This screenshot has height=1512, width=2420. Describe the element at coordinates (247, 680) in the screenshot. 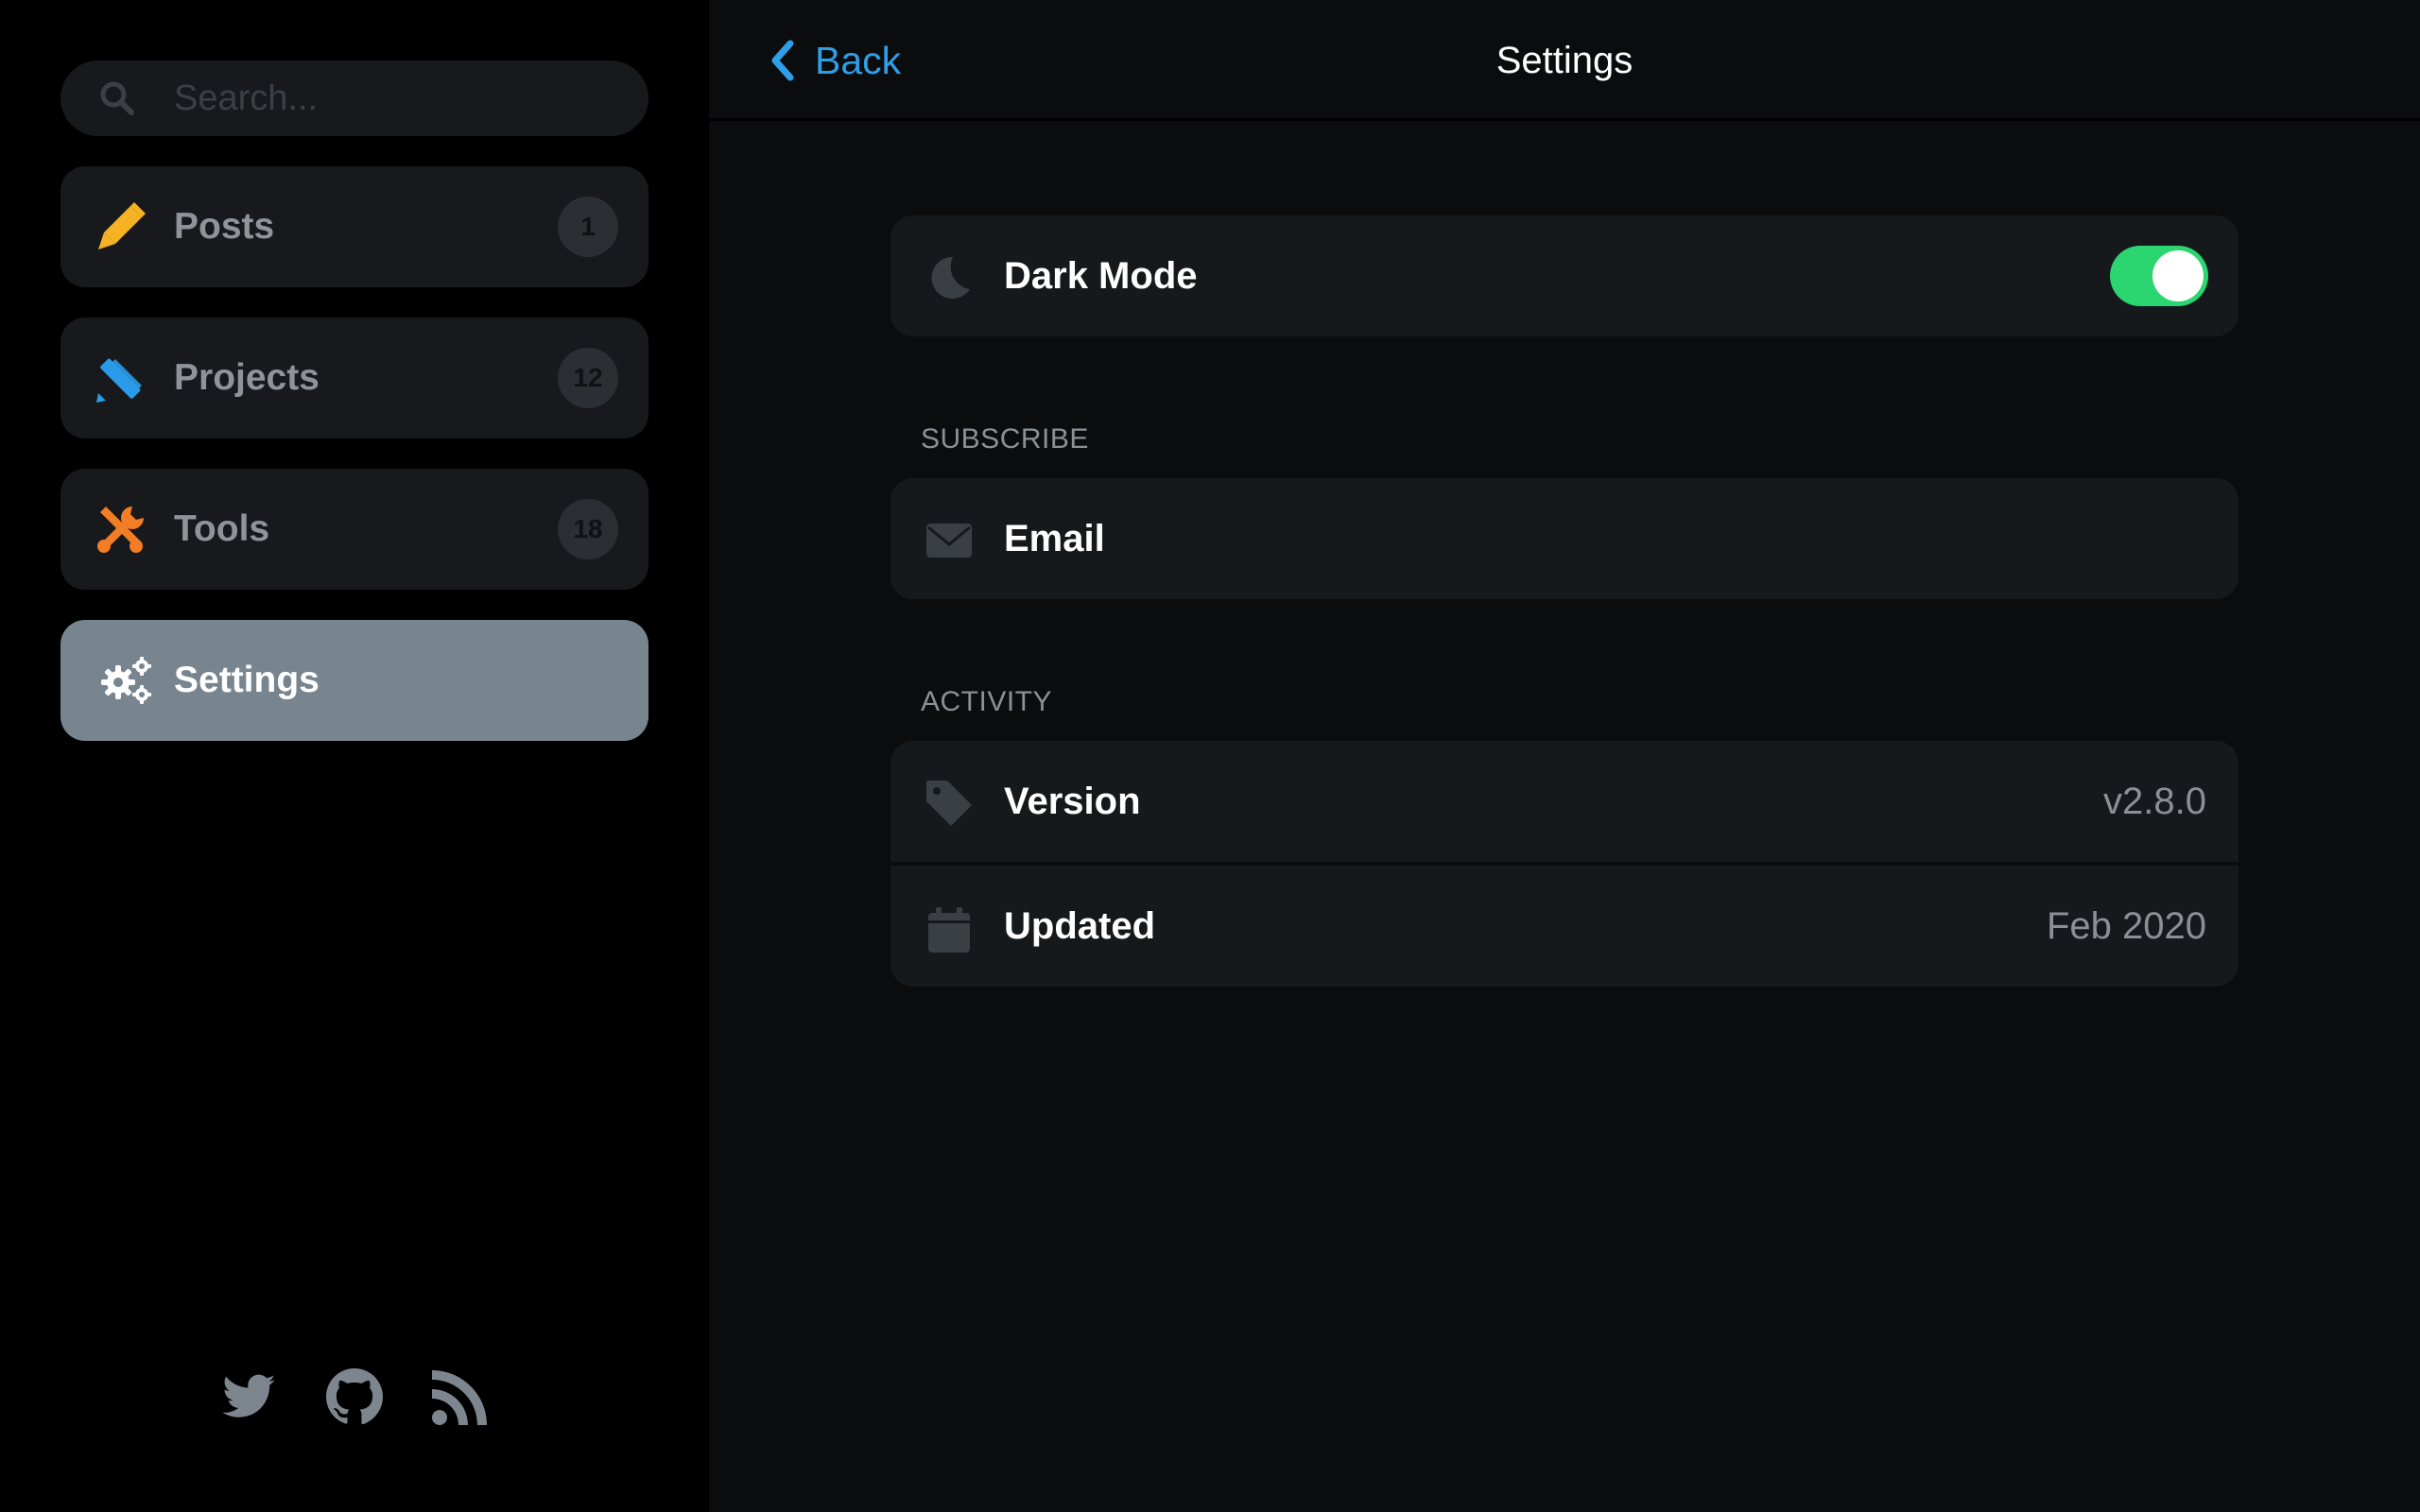

I see `sidebar-item-label: Settings` at that location.